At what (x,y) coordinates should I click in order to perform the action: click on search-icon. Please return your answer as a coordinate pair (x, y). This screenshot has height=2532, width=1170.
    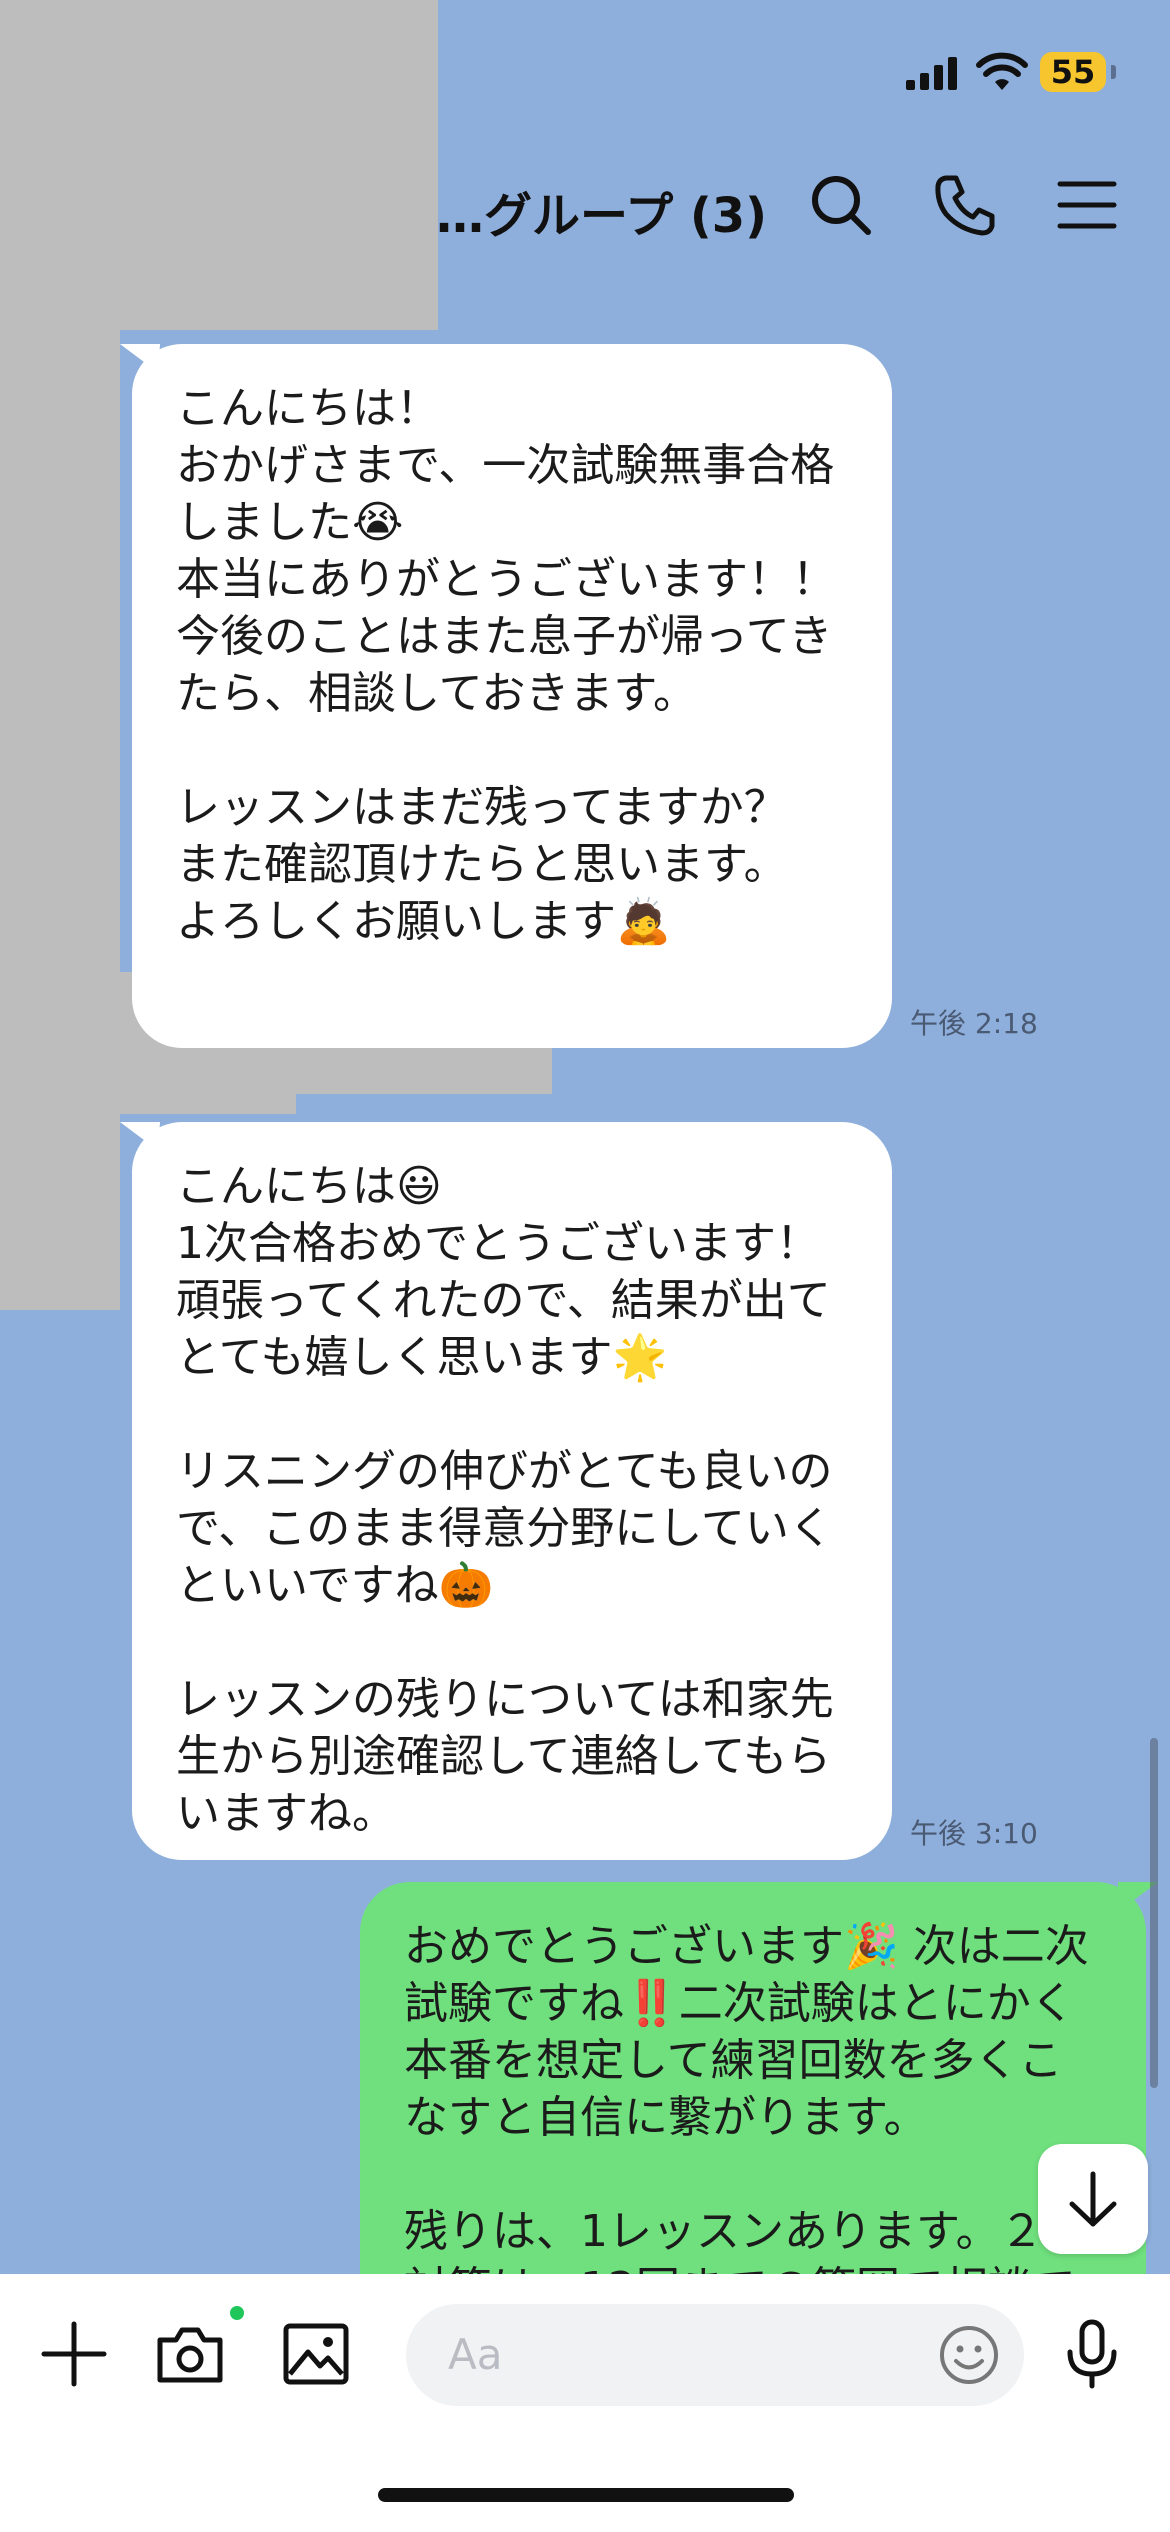
    Looking at the image, I should click on (841, 205).